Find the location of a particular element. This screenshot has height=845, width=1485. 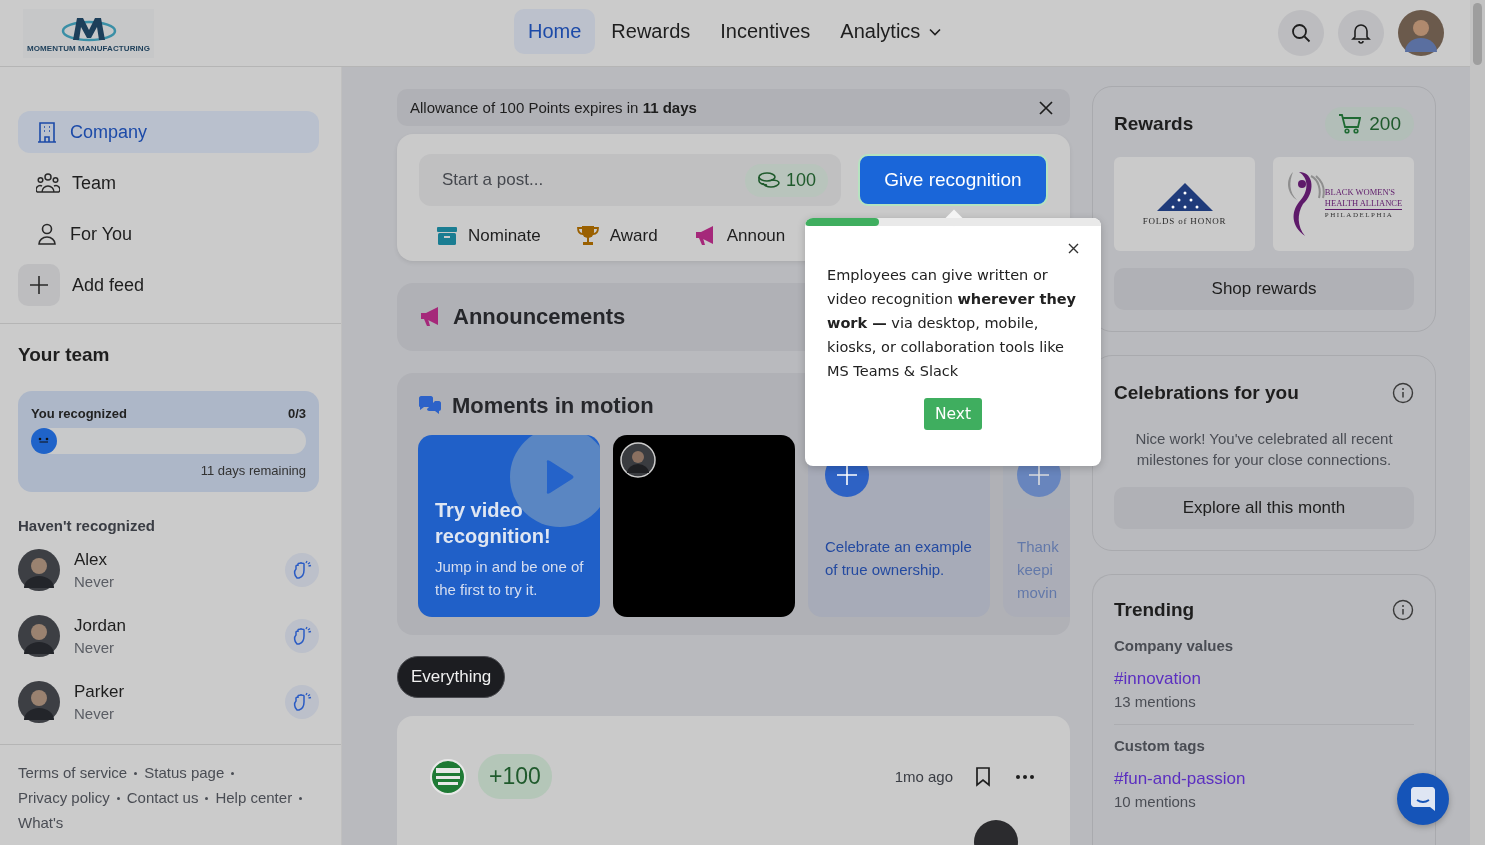

user-avatar is located at coordinates (1421, 33).